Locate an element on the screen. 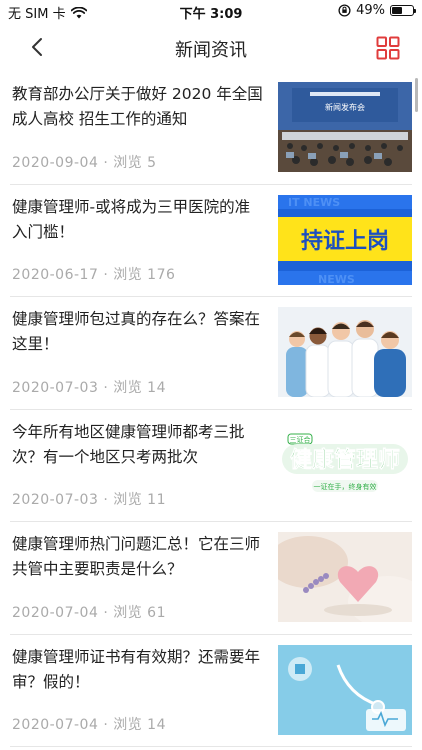 This screenshot has height=750, width=422. news-meta: 2020-07-03 · 浏览 14 is located at coordinates (89, 387).